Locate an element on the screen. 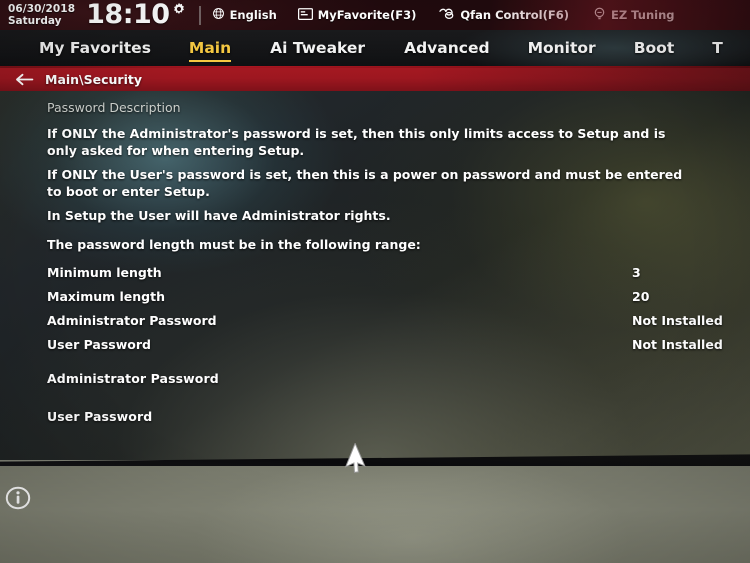 The height and width of the screenshot is (563, 750). menu-item-label: Administrator Password is located at coordinates (133, 378).